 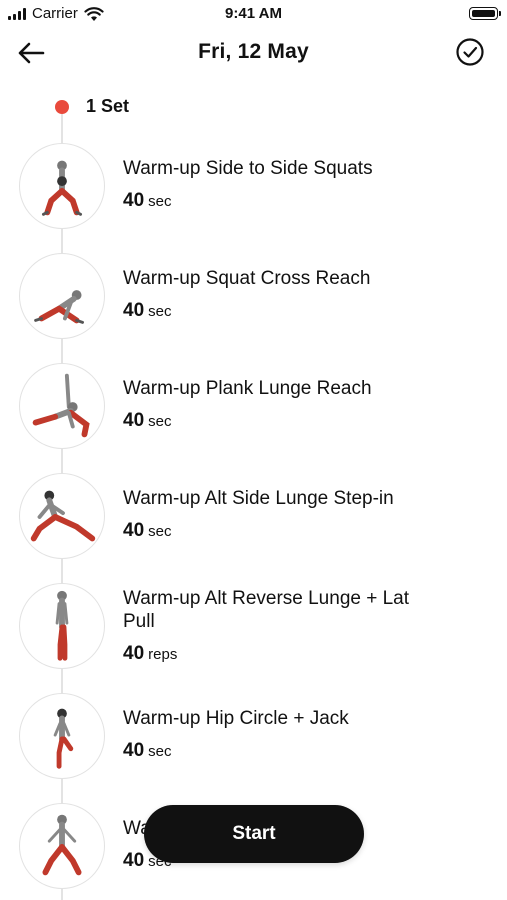 I want to click on status-time: 9:41 AM, so click(x=253, y=13).